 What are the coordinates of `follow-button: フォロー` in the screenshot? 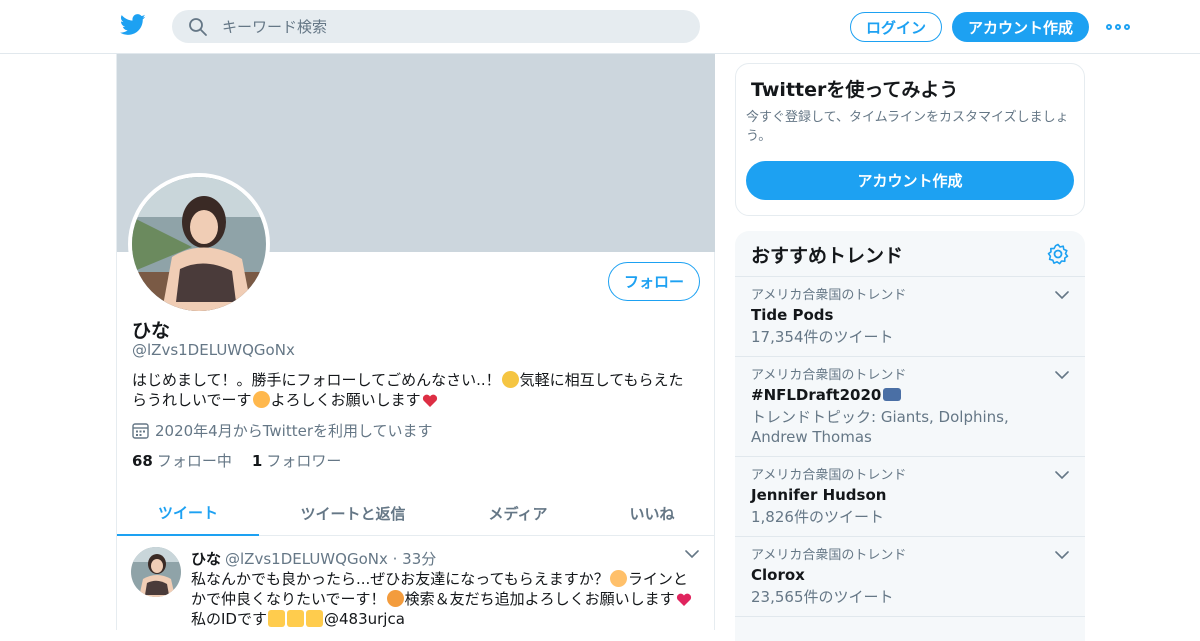 It's located at (654, 281).